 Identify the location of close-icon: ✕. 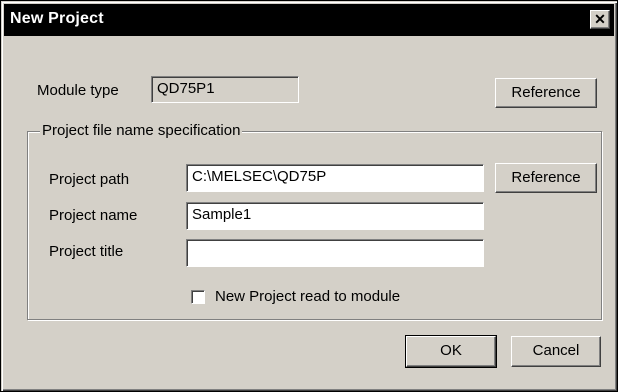
(600, 19).